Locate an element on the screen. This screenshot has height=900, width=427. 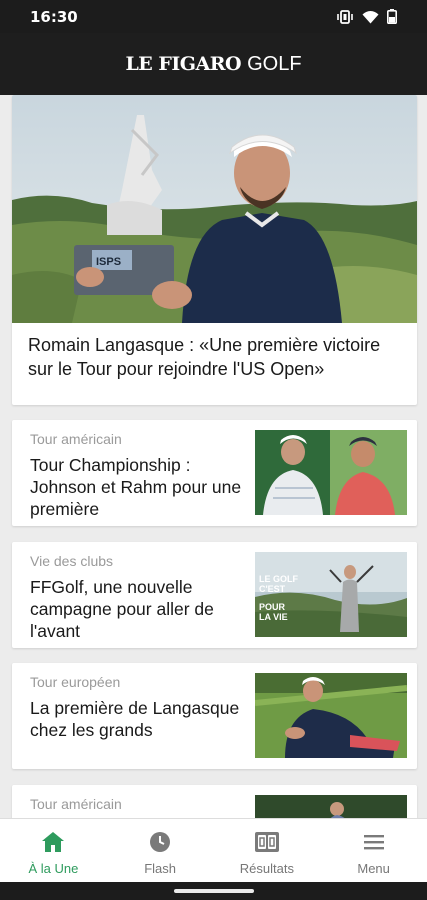
gesture-handle is located at coordinates (214, 891).